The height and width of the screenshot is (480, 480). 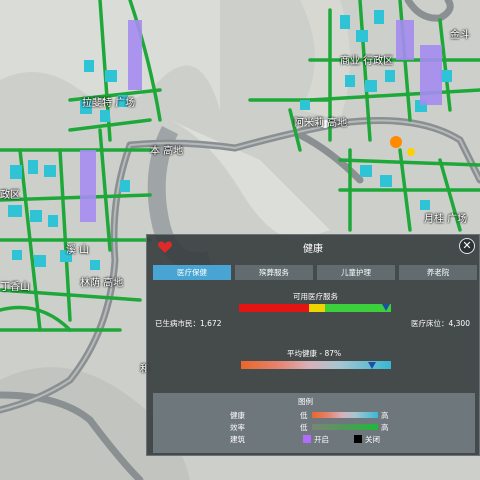 What do you see at coordinates (305, 401) in the screenshot?
I see `legend-title: 图例` at bounding box center [305, 401].